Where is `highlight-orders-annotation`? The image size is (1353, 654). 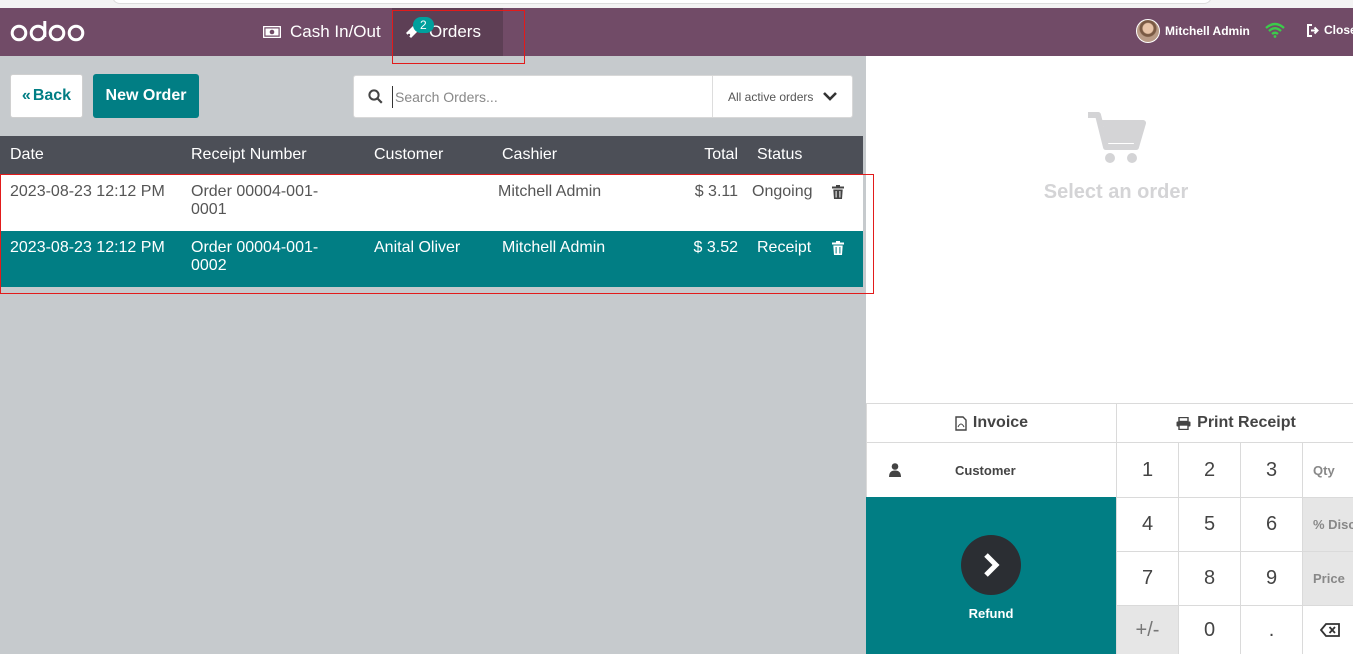
highlight-orders-annotation is located at coordinates (458, 37).